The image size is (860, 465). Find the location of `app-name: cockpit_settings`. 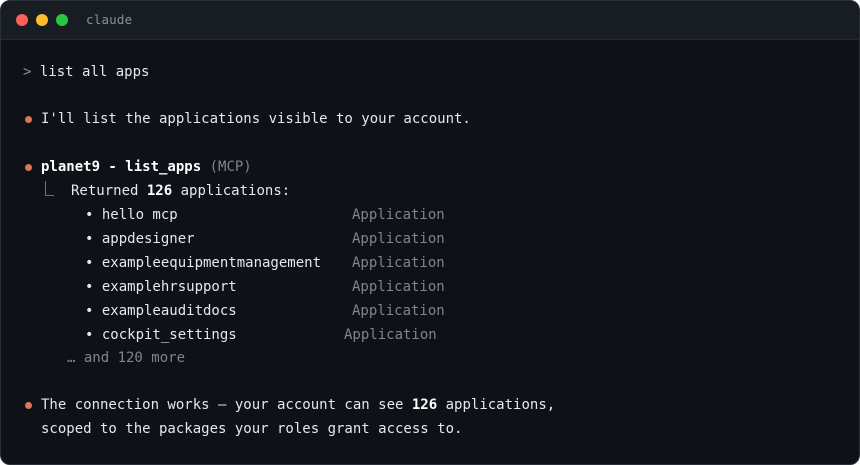

app-name: cockpit_settings is located at coordinates (169, 335).